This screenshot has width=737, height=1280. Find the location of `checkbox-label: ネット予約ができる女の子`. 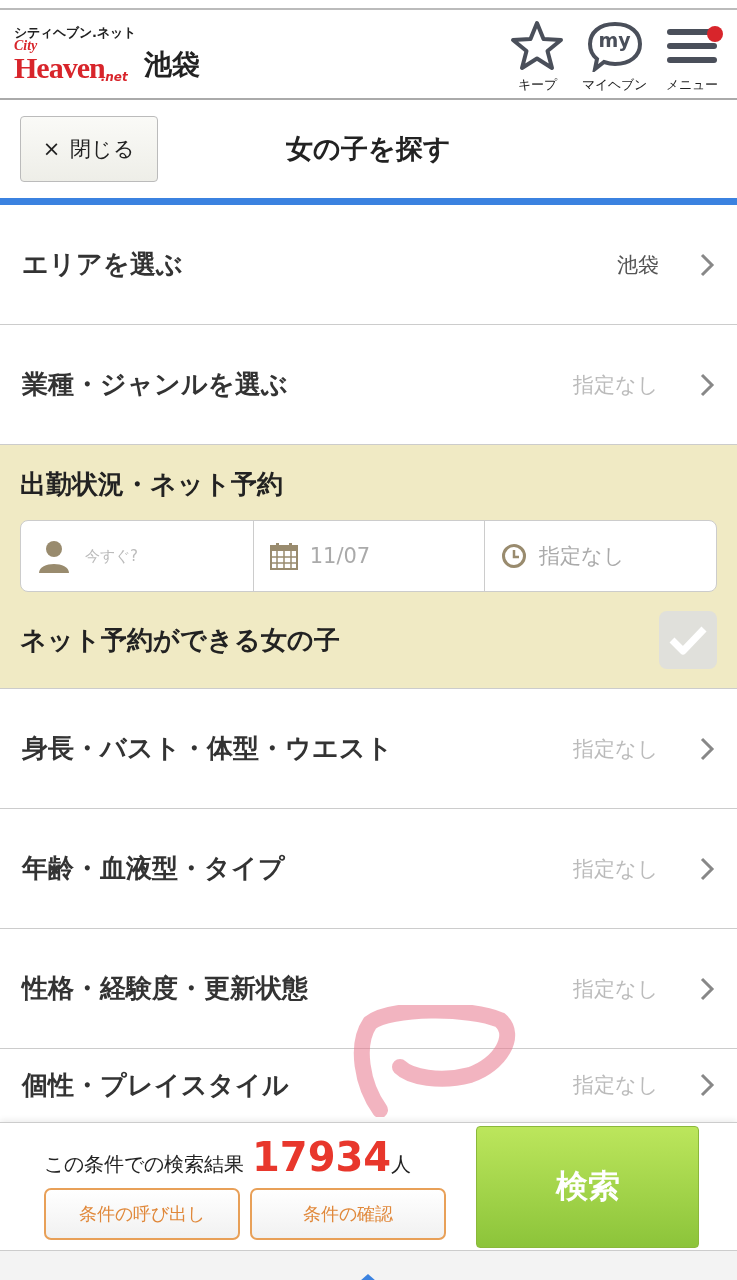

checkbox-label: ネット予約ができる女の子 is located at coordinates (180, 640).